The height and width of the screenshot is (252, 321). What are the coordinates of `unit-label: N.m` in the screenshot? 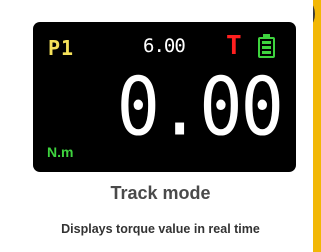 It's located at (60, 152).